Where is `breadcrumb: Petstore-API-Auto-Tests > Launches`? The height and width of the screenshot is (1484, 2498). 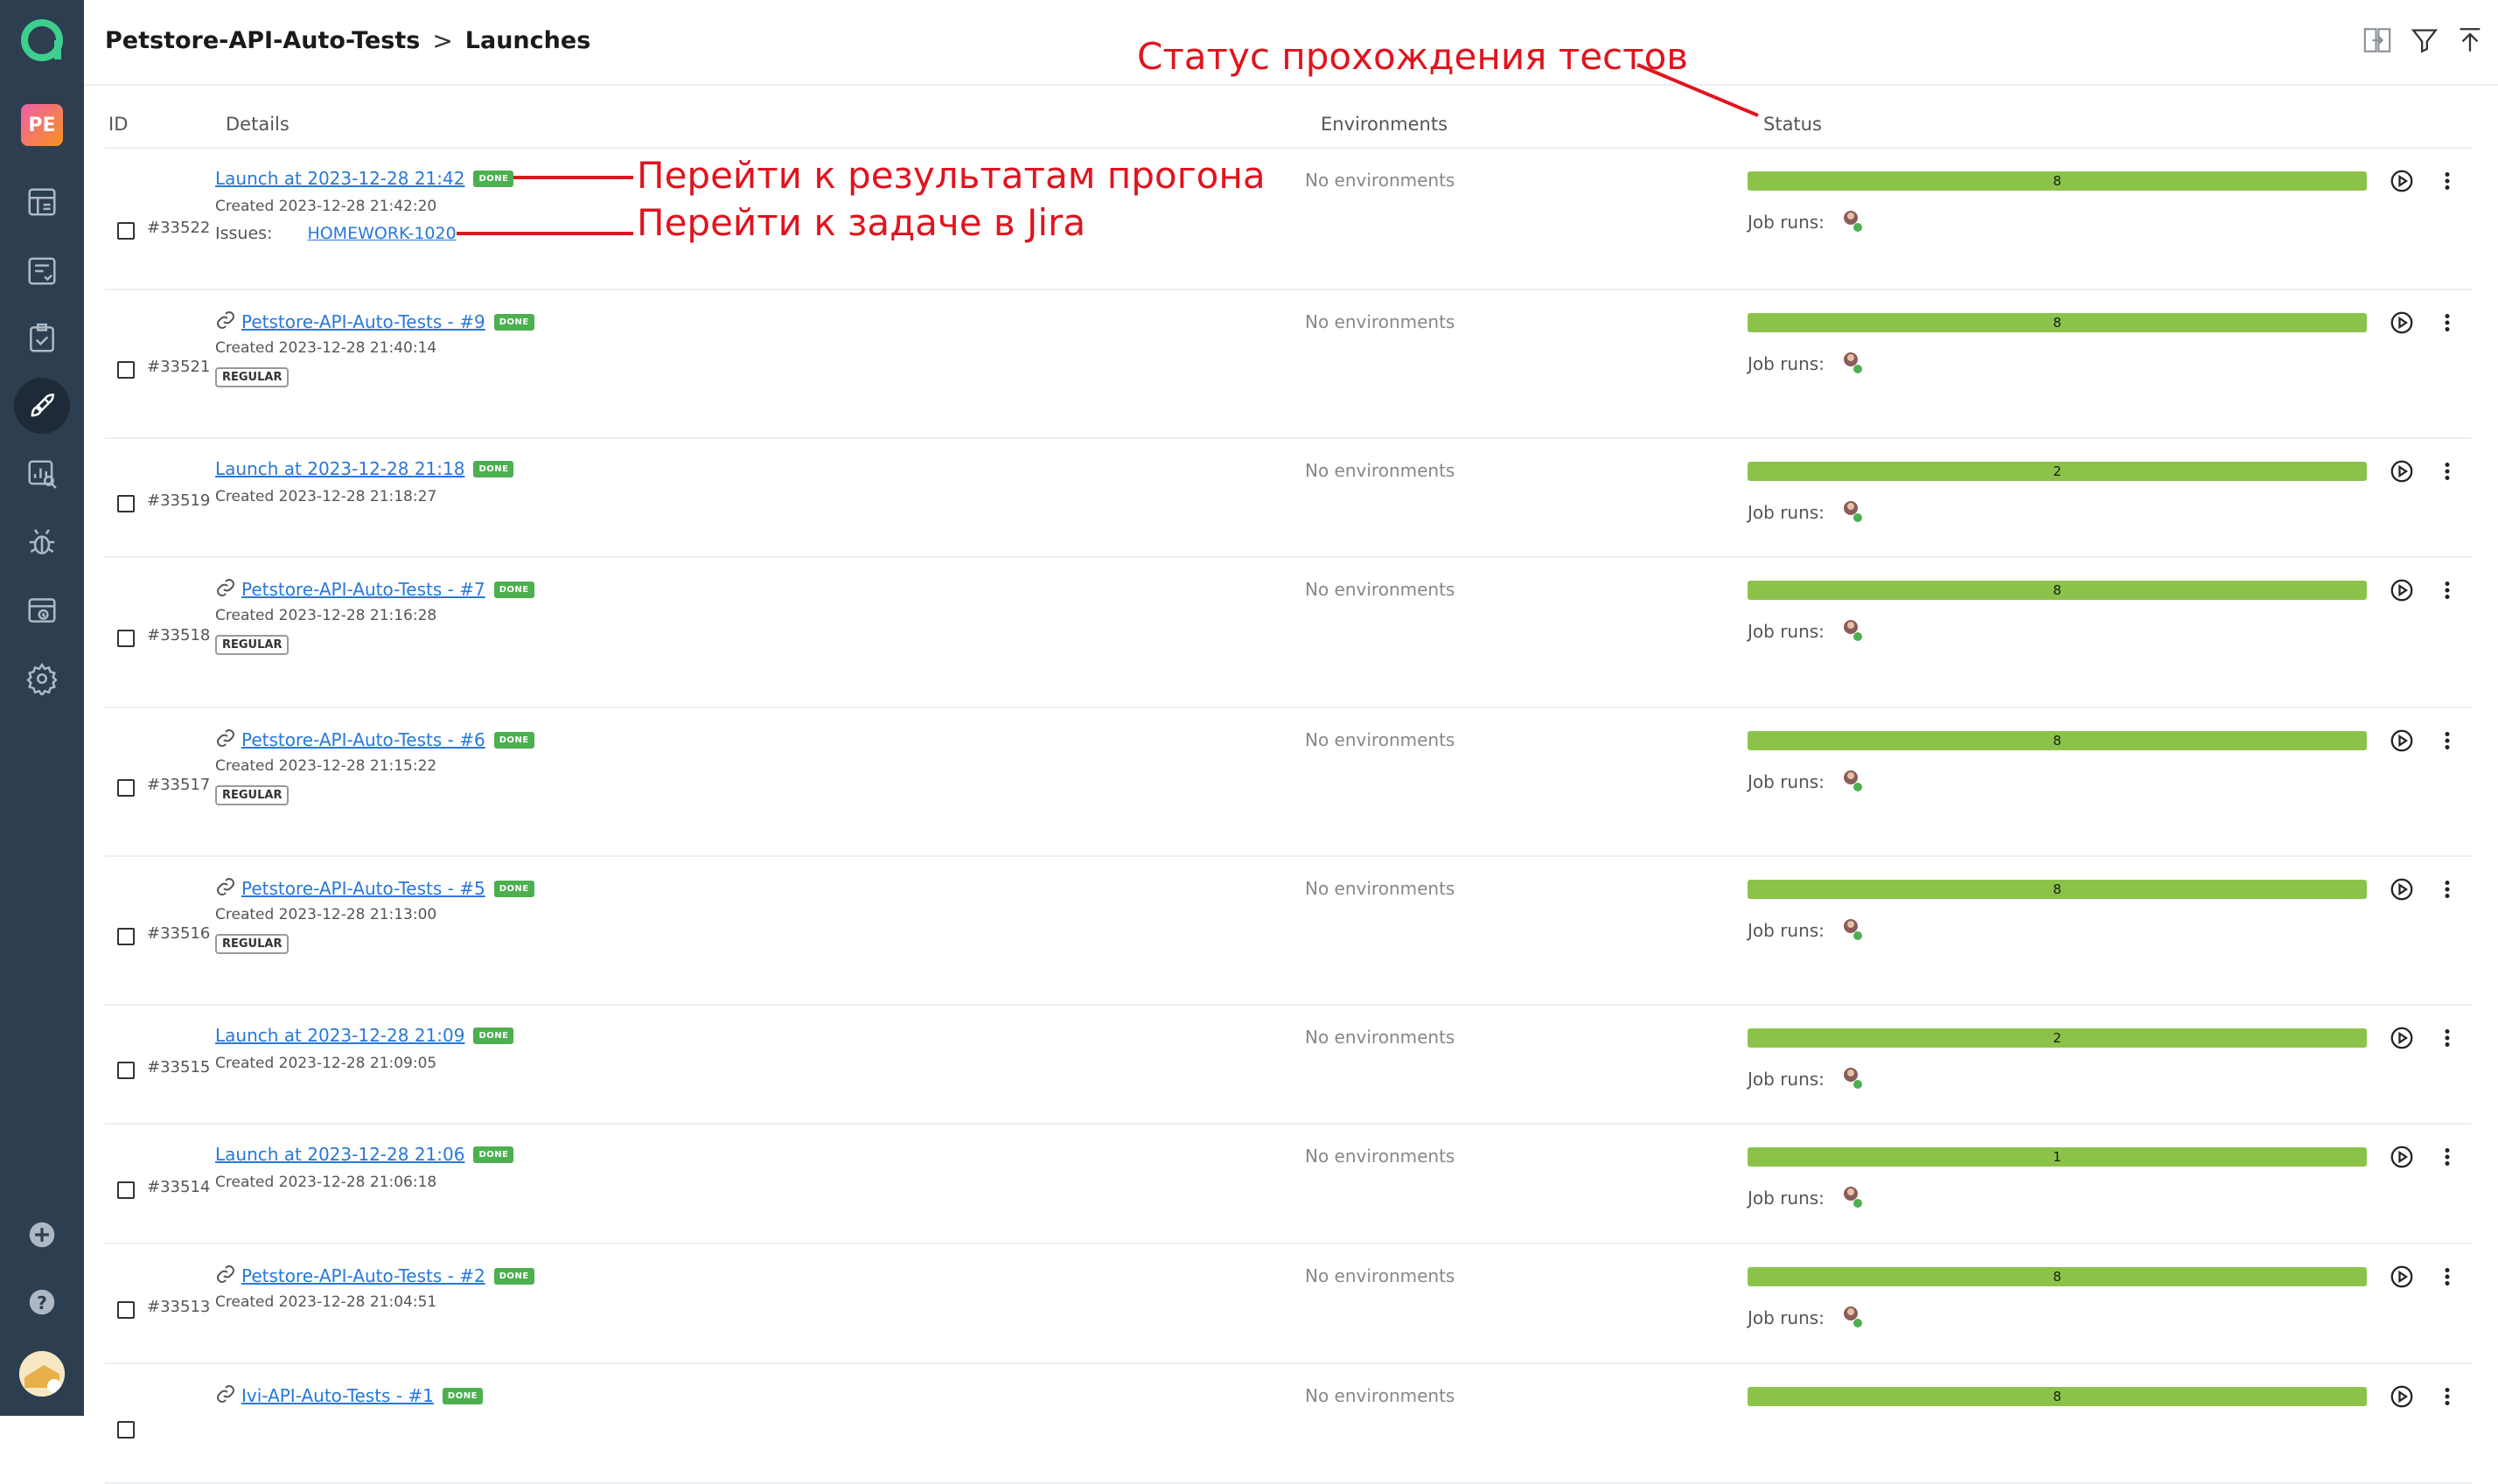
breadcrumb: Petstore-API-Auto-Tests > Launches is located at coordinates (347, 40).